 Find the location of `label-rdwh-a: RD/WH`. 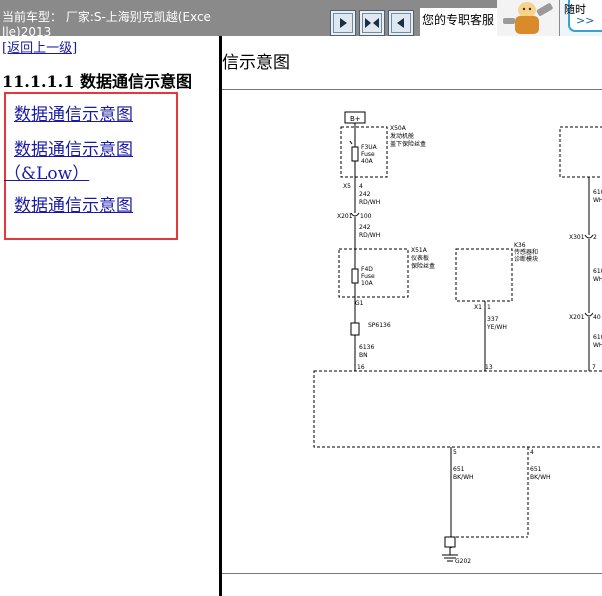

label-rdwh-a: RD/WH is located at coordinates (369, 202).